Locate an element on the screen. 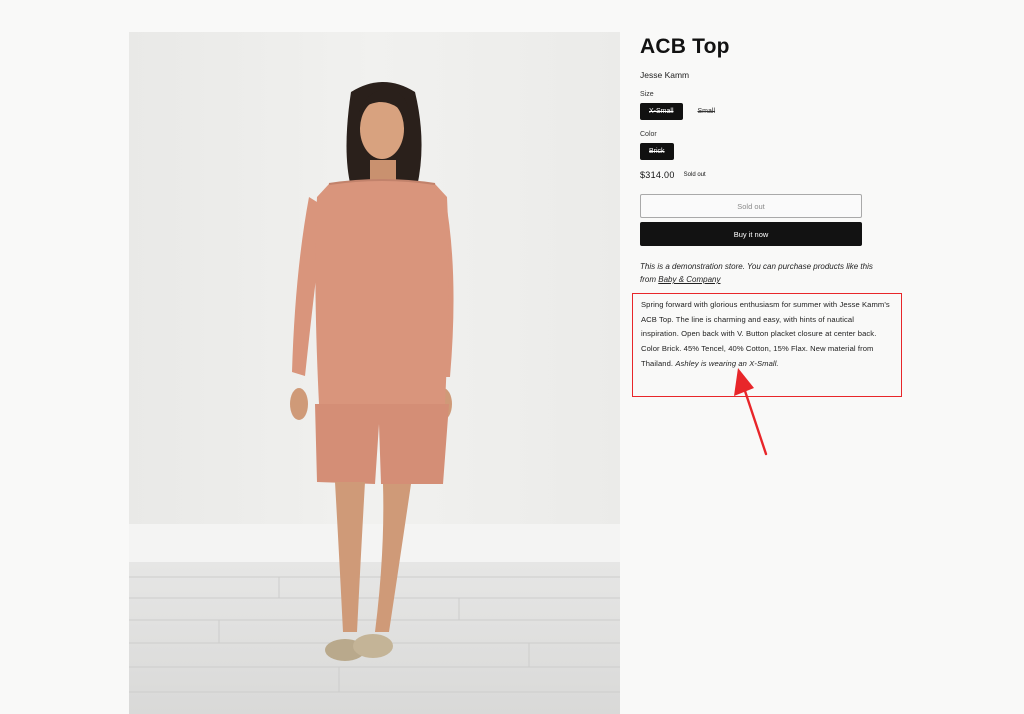  product-vendor: Jesse Kamm is located at coordinates (665, 75).